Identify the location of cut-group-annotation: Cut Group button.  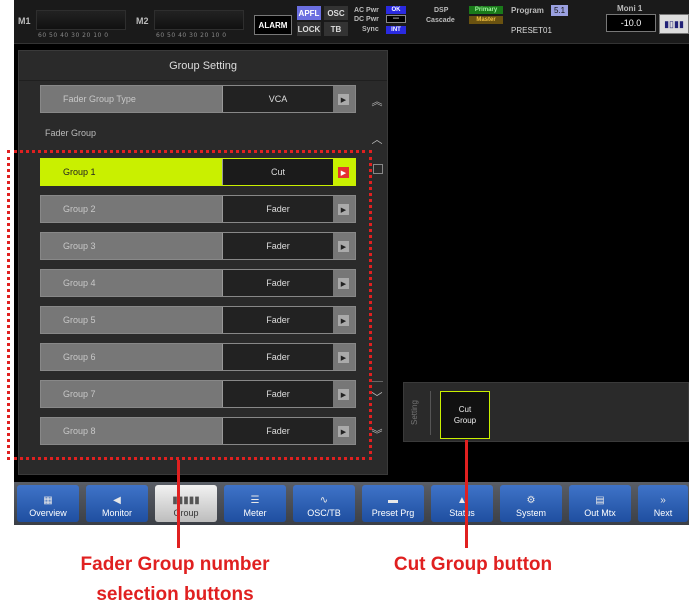
(473, 564).